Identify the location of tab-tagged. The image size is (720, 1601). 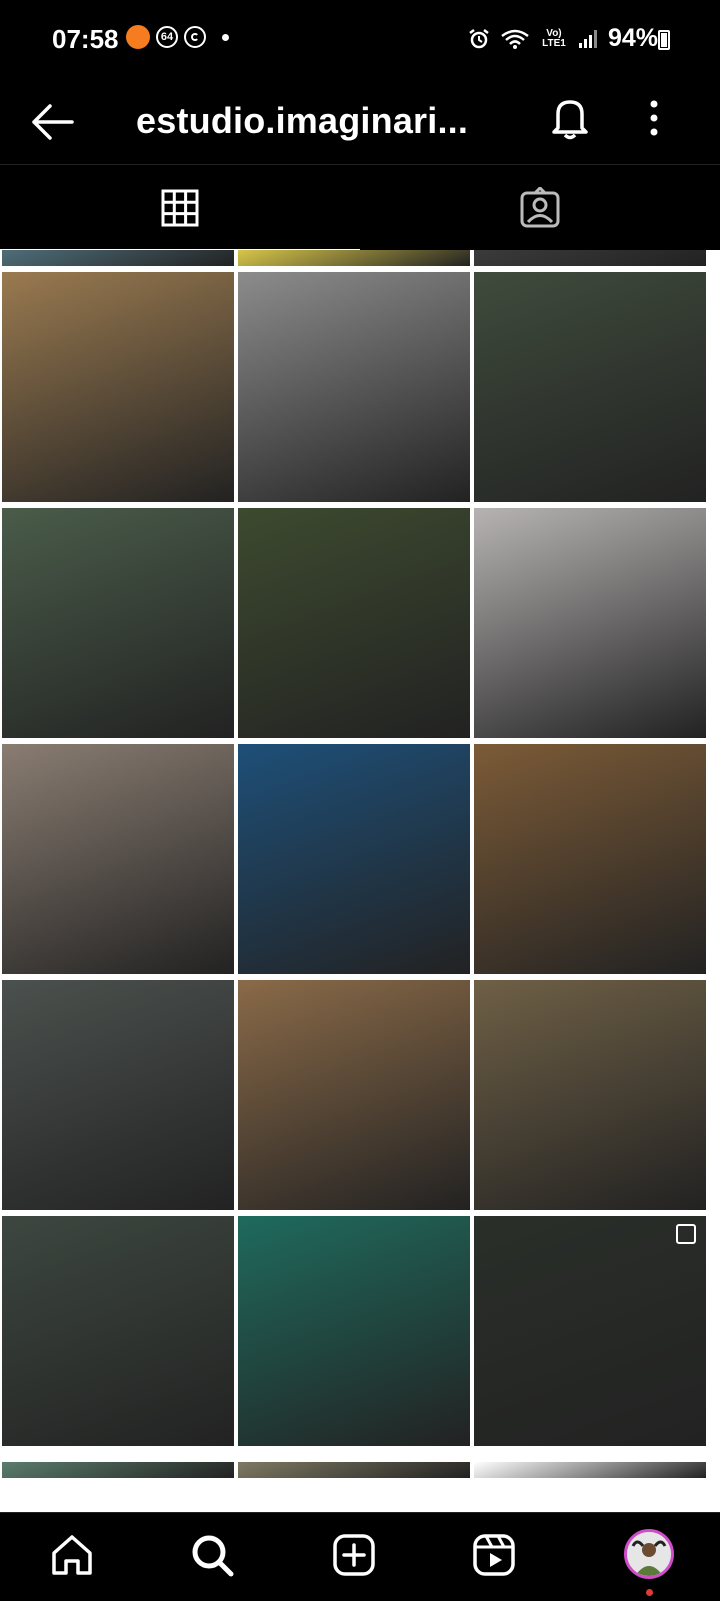
(540, 208).